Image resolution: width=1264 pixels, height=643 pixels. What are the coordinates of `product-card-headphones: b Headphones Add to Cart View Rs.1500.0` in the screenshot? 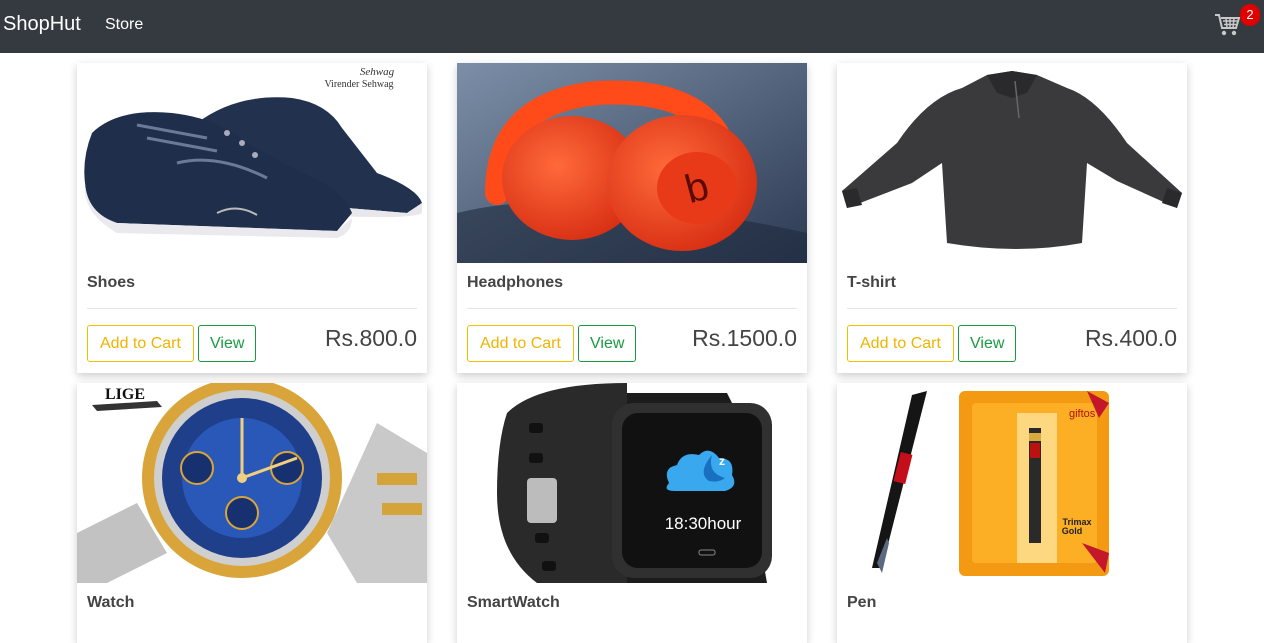 It's located at (632, 218).